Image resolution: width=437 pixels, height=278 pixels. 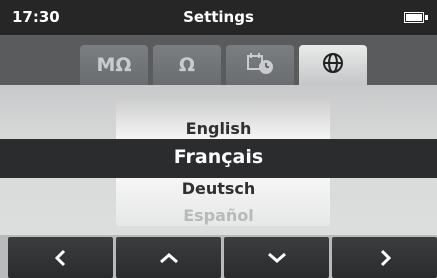 I want to click on tab-insulation-resistance: MΩ, so click(x=114, y=65).